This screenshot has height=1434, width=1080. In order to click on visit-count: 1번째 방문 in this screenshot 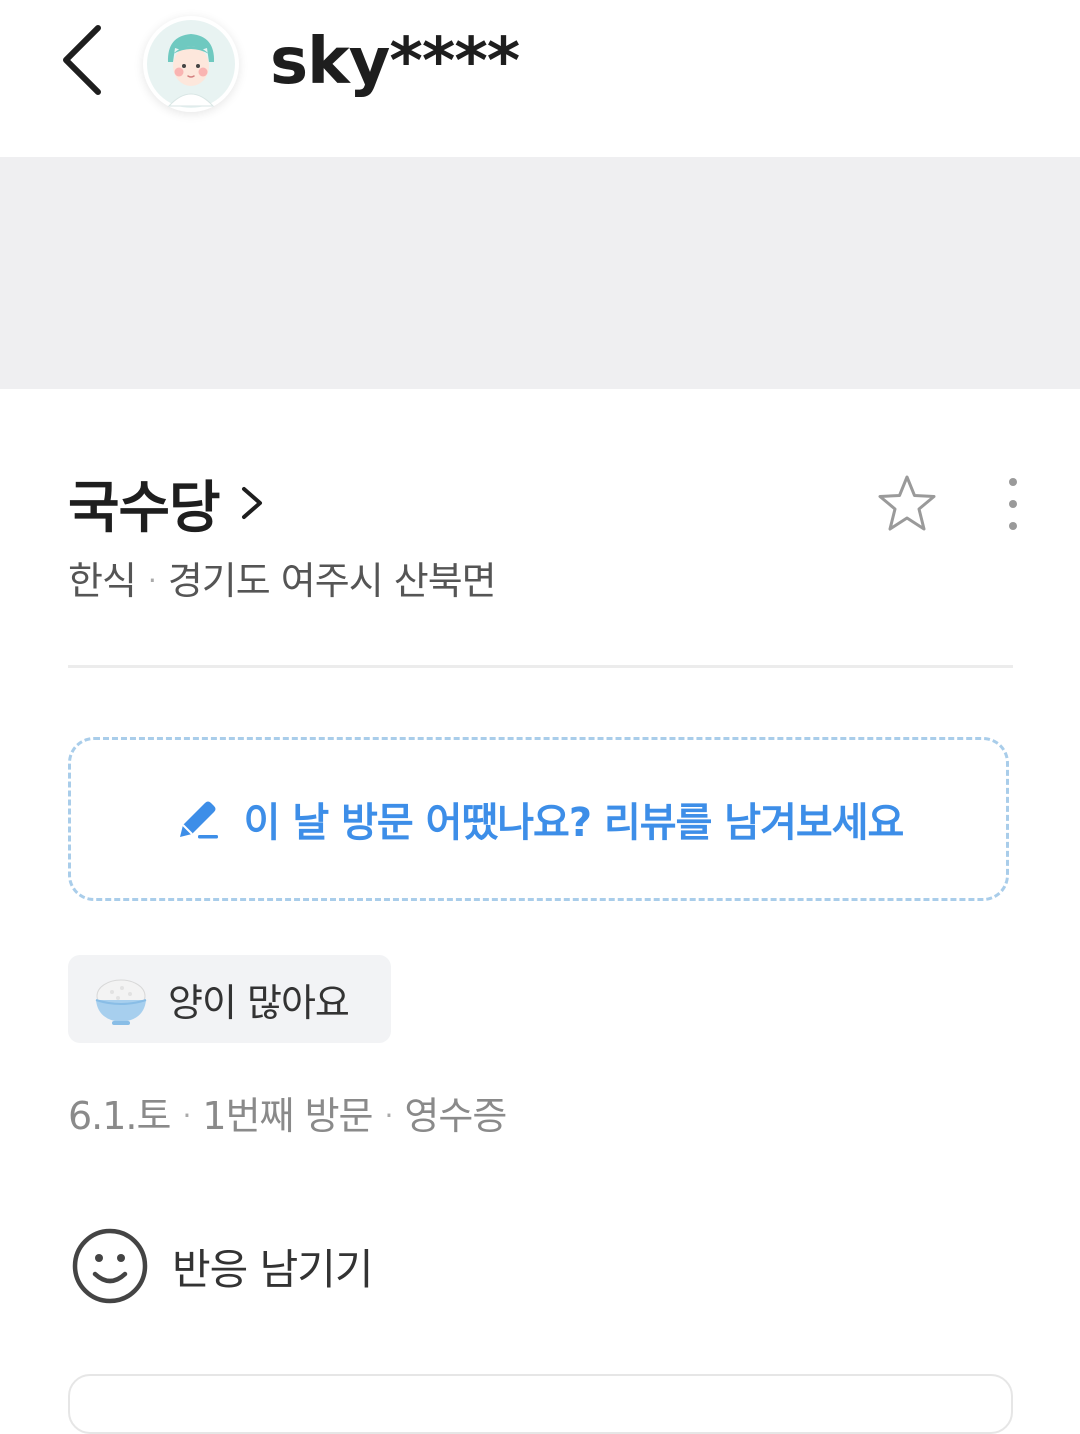, I will do `click(287, 1116)`.